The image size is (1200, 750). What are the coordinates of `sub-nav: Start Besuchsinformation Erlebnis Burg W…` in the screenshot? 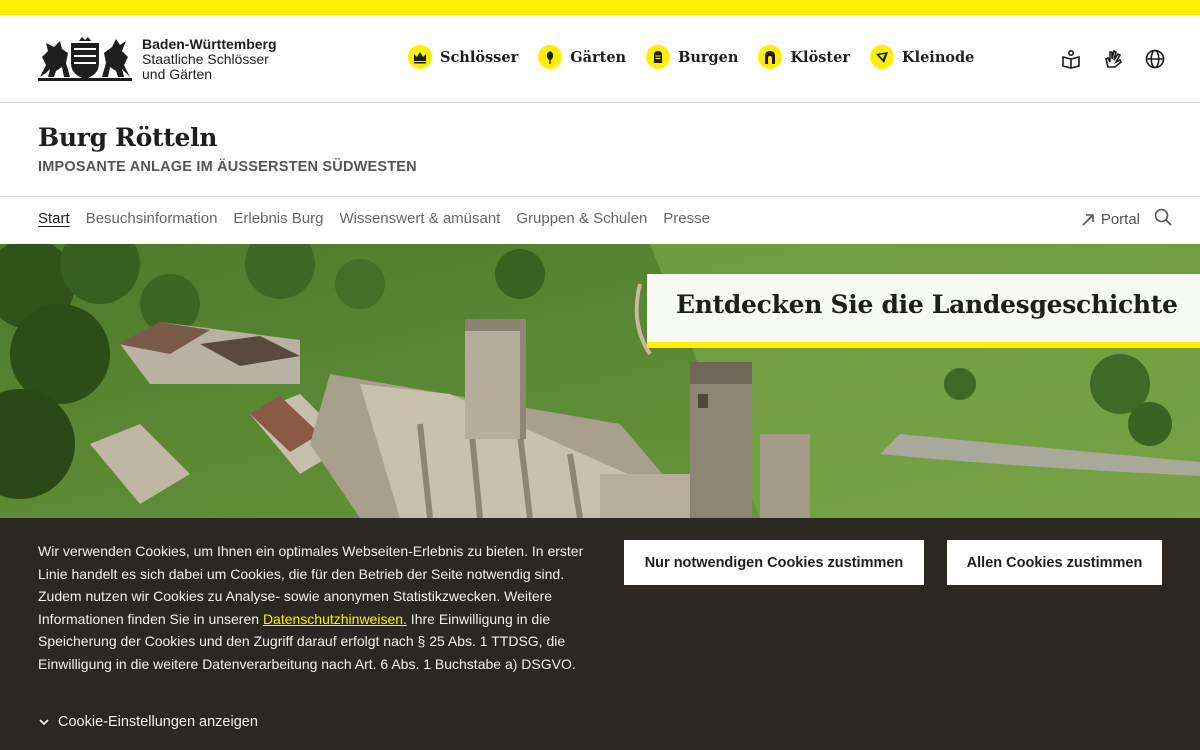 It's located at (600, 220).